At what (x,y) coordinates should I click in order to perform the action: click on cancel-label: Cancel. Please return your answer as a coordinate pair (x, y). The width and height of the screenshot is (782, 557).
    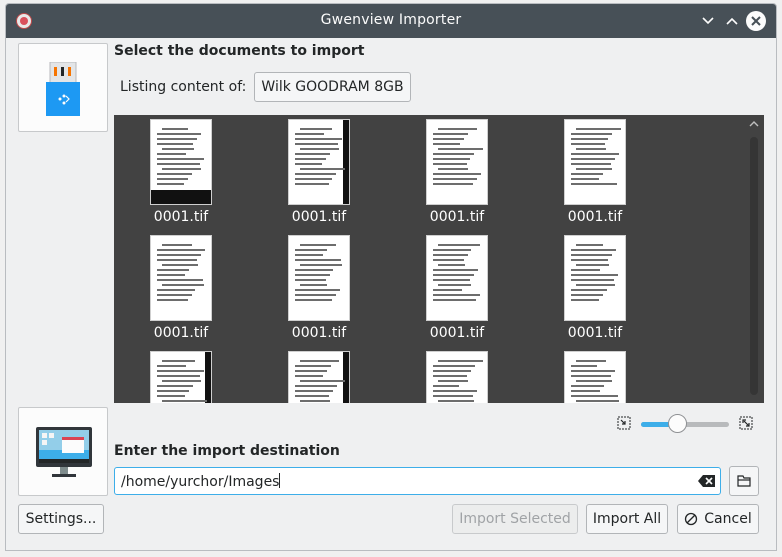
    Looking at the image, I should click on (728, 519).